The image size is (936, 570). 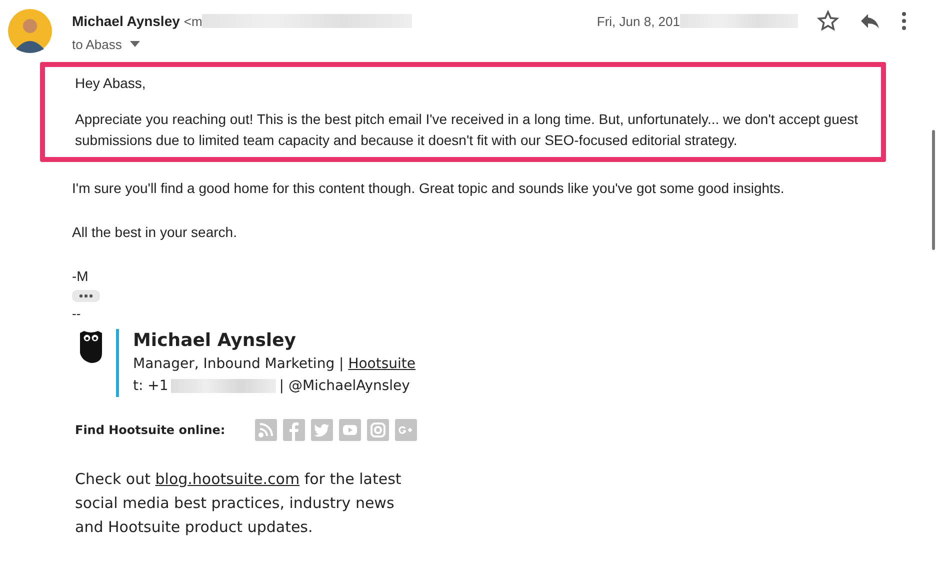 What do you see at coordinates (30, 31) in the screenshot?
I see `avatar-icon` at bounding box center [30, 31].